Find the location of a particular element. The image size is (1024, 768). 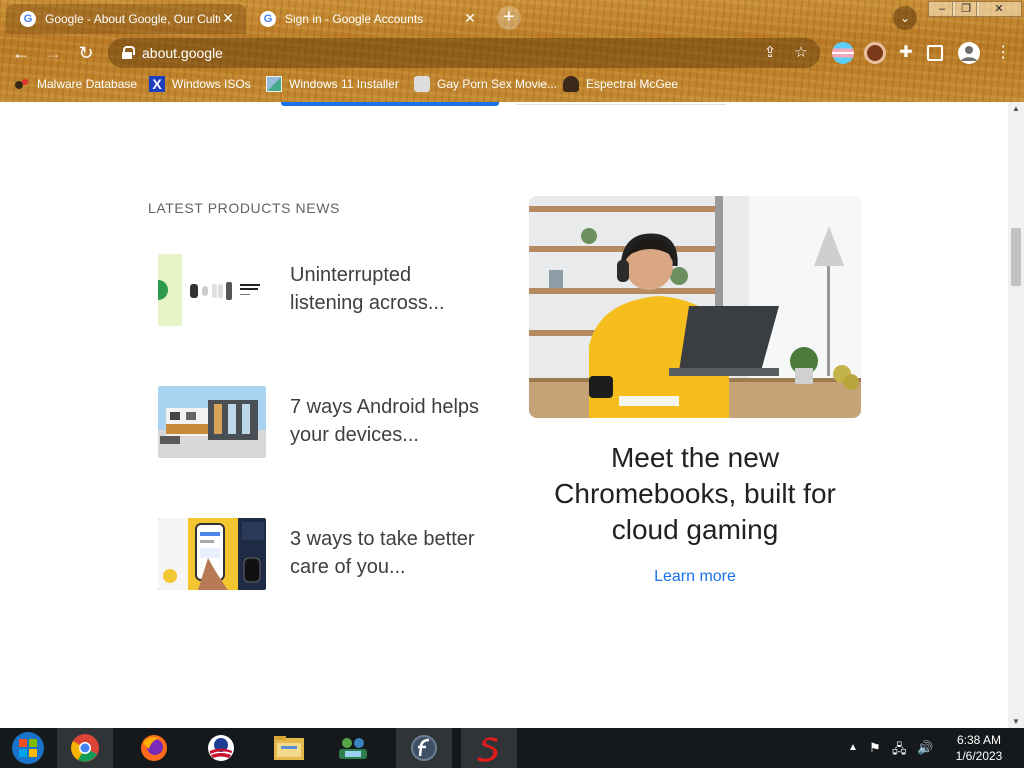

extension-flag-icon is located at coordinates (843, 53).